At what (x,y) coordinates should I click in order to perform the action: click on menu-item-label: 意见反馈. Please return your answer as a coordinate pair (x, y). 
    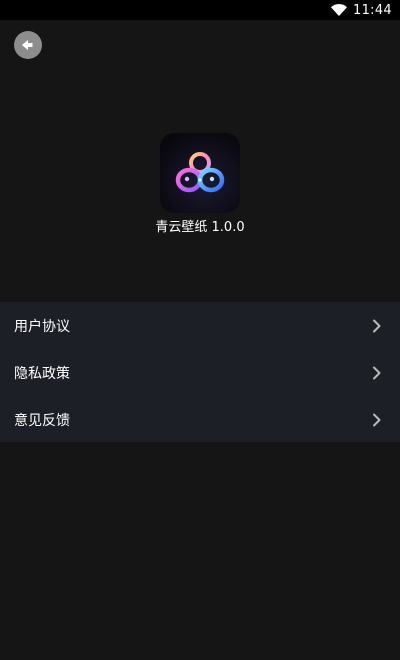
    Looking at the image, I should click on (42, 420).